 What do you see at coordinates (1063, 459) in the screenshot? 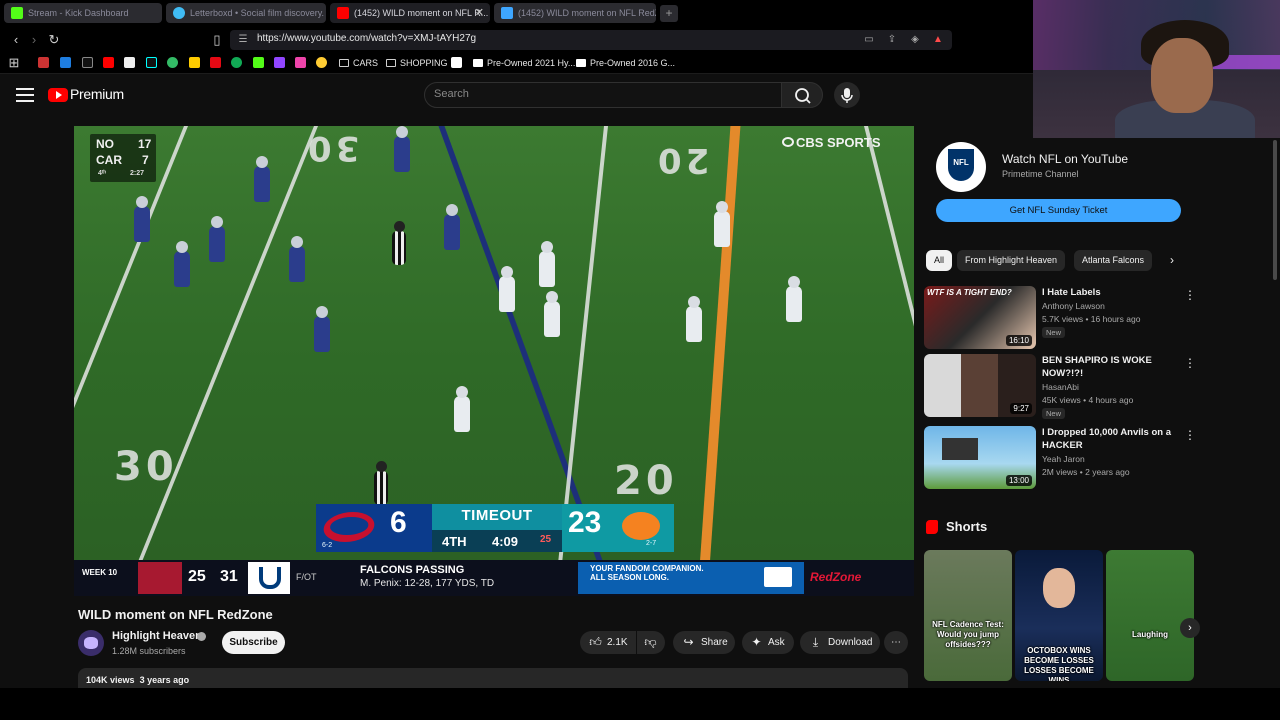
I see `recommendation-channel: Yeah Jaron` at bounding box center [1063, 459].